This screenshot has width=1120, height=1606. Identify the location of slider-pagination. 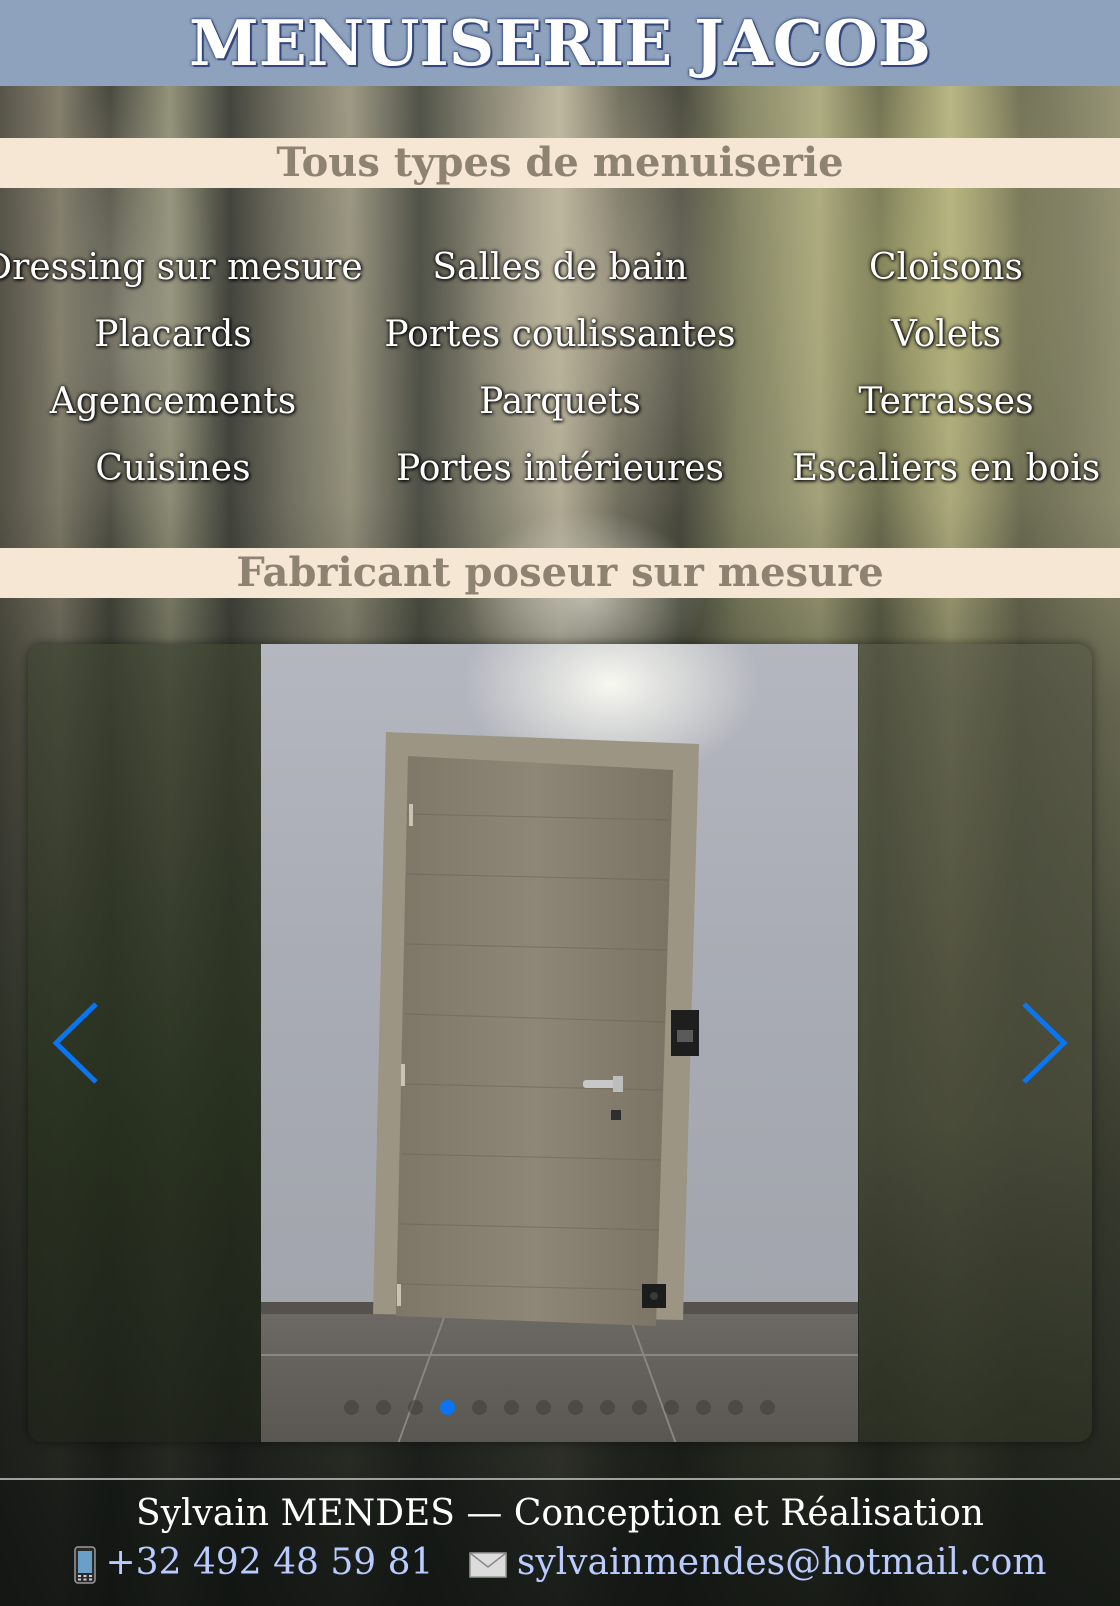
(559, 1408).